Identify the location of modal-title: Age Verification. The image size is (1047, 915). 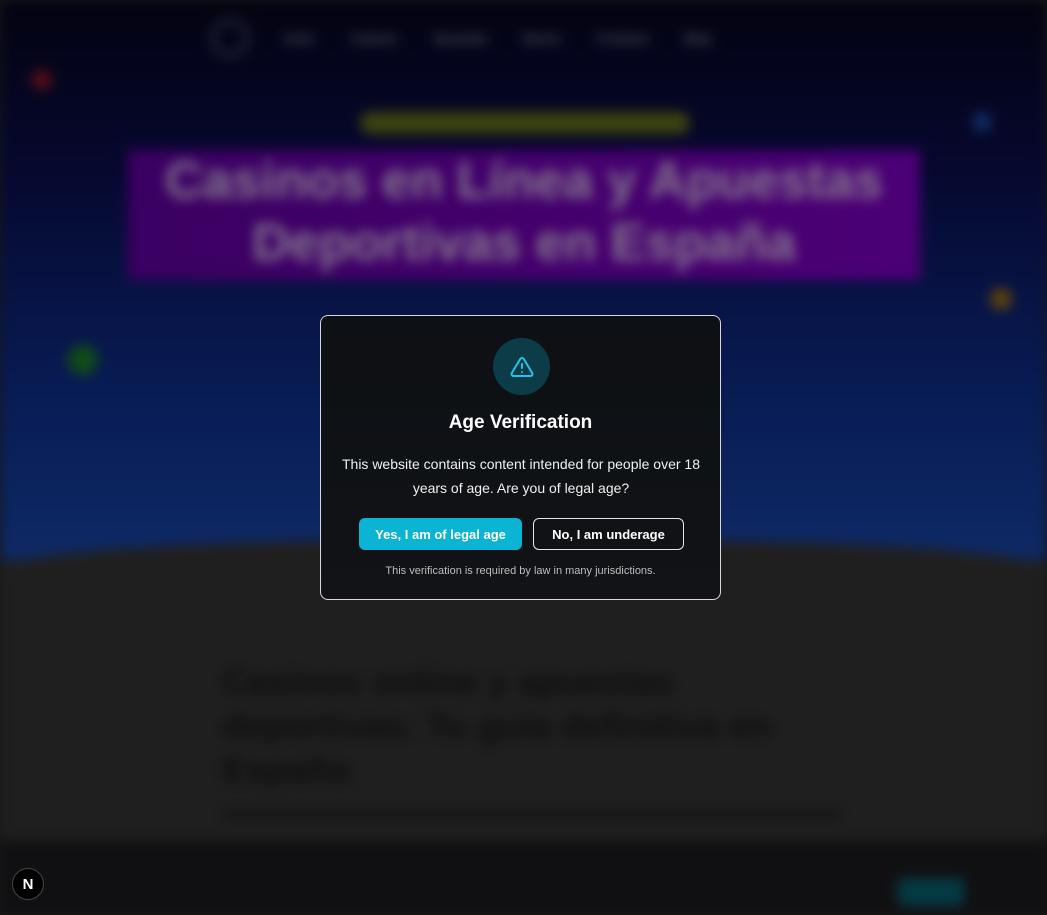
(520, 422).